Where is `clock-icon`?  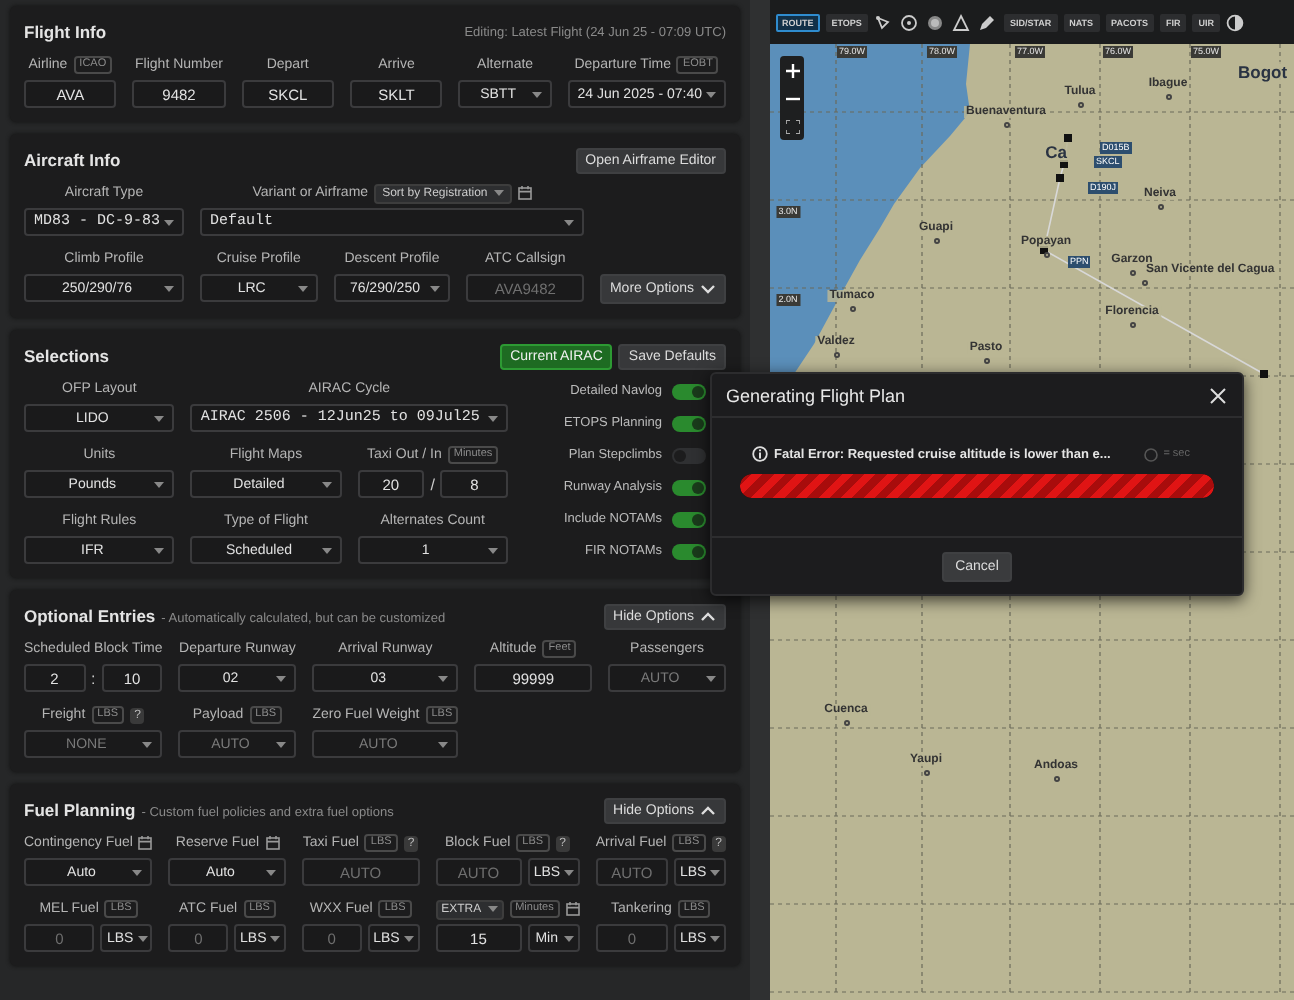
clock-icon is located at coordinates (1150, 454).